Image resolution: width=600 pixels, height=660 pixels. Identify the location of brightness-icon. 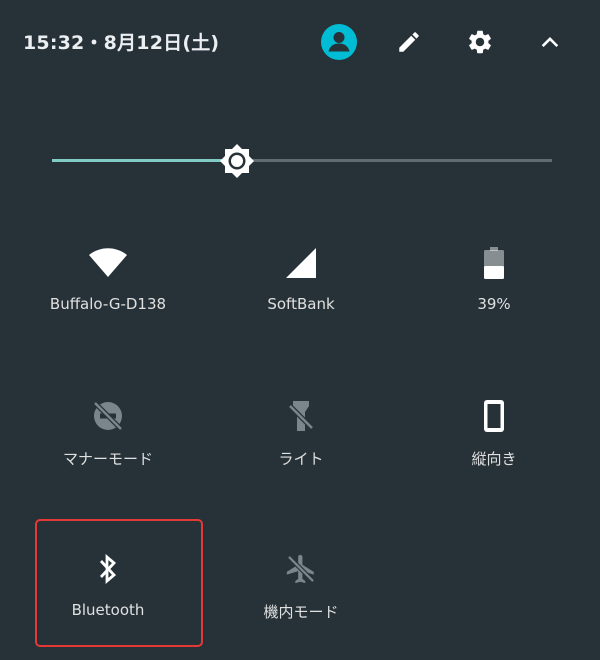
(237, 161).